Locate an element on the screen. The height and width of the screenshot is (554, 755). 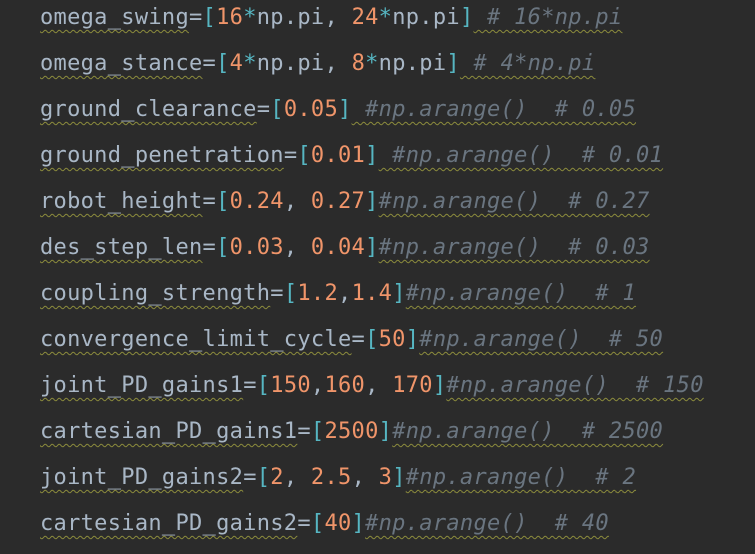
code-comment: #np.arange() # 0.05 is located at coordinates (494, 109).